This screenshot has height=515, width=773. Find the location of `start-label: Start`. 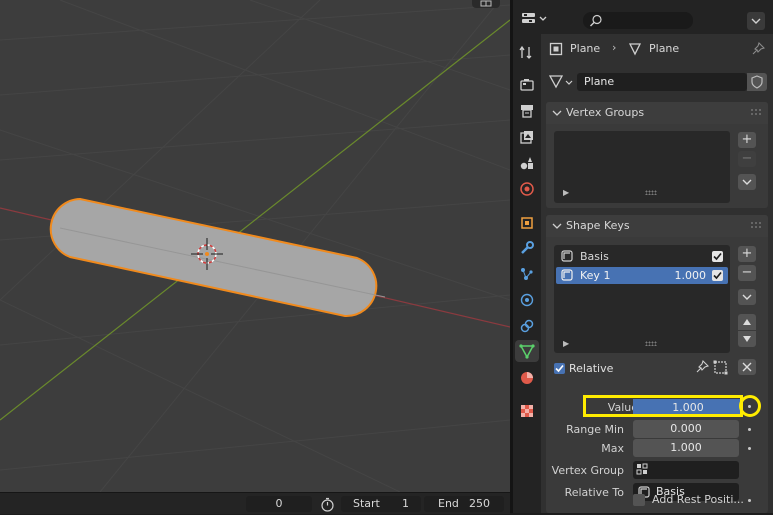

start-label: Start is located at coordinates (366, 503).